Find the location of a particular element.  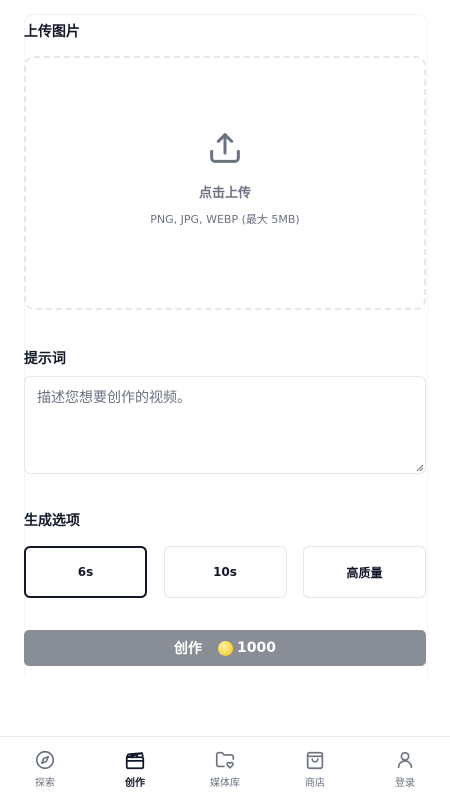

nav-label-login: 登录 is located at coordinates (405, 783).